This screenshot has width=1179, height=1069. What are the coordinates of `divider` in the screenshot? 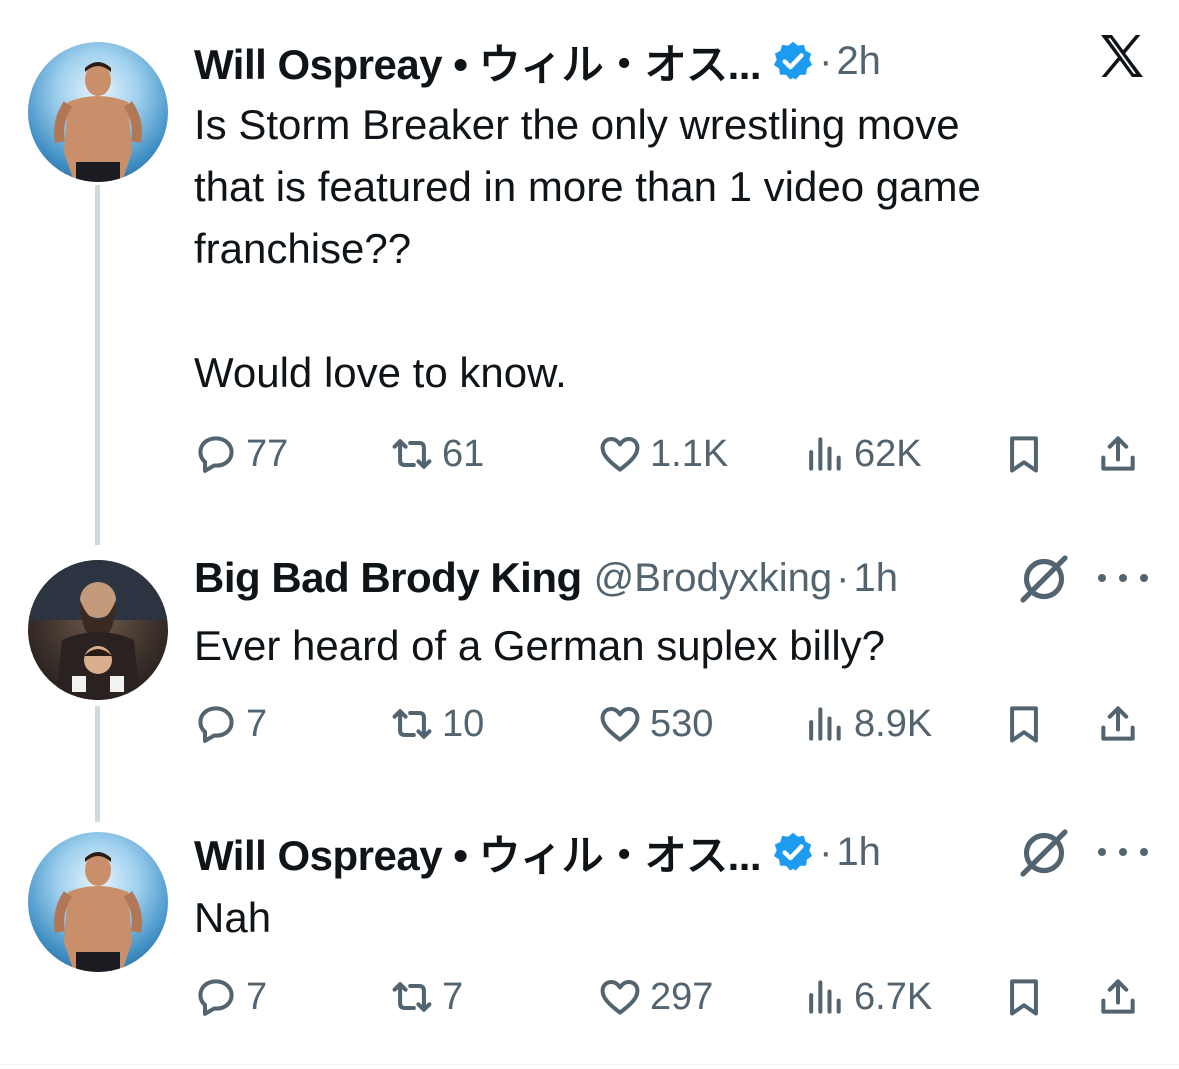 It's located at (589, 1064).